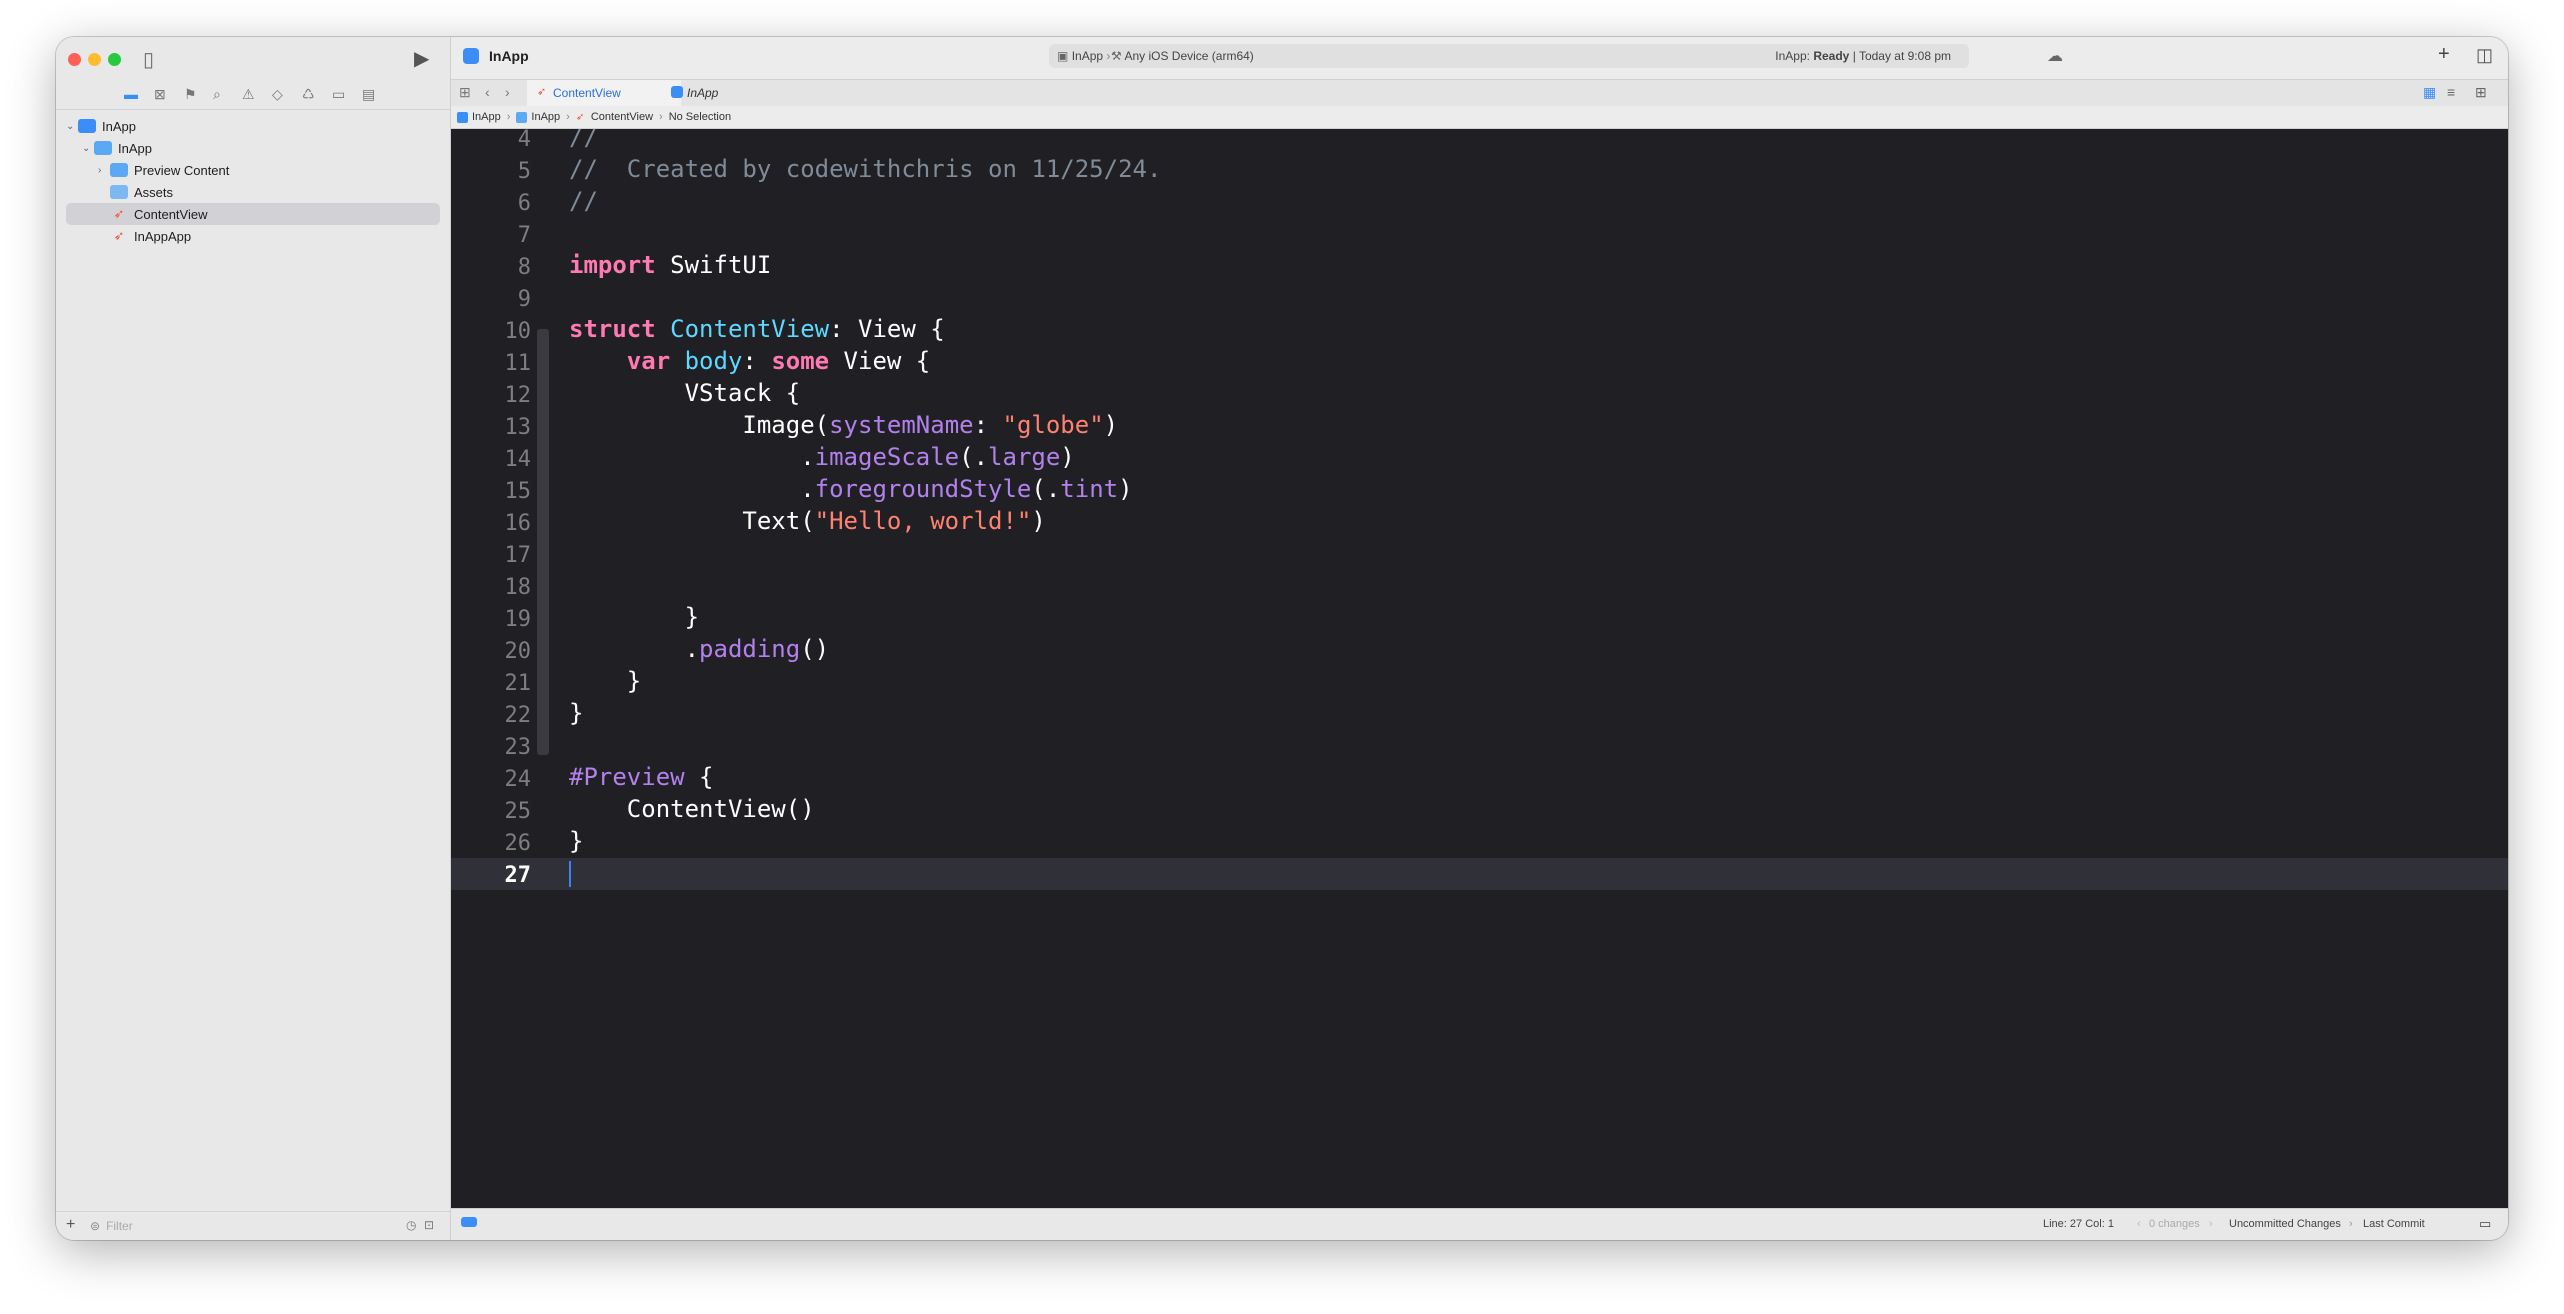  Describe the element at coordinates (74, 59) in the screenshot. I see `close-window-button` at that location.